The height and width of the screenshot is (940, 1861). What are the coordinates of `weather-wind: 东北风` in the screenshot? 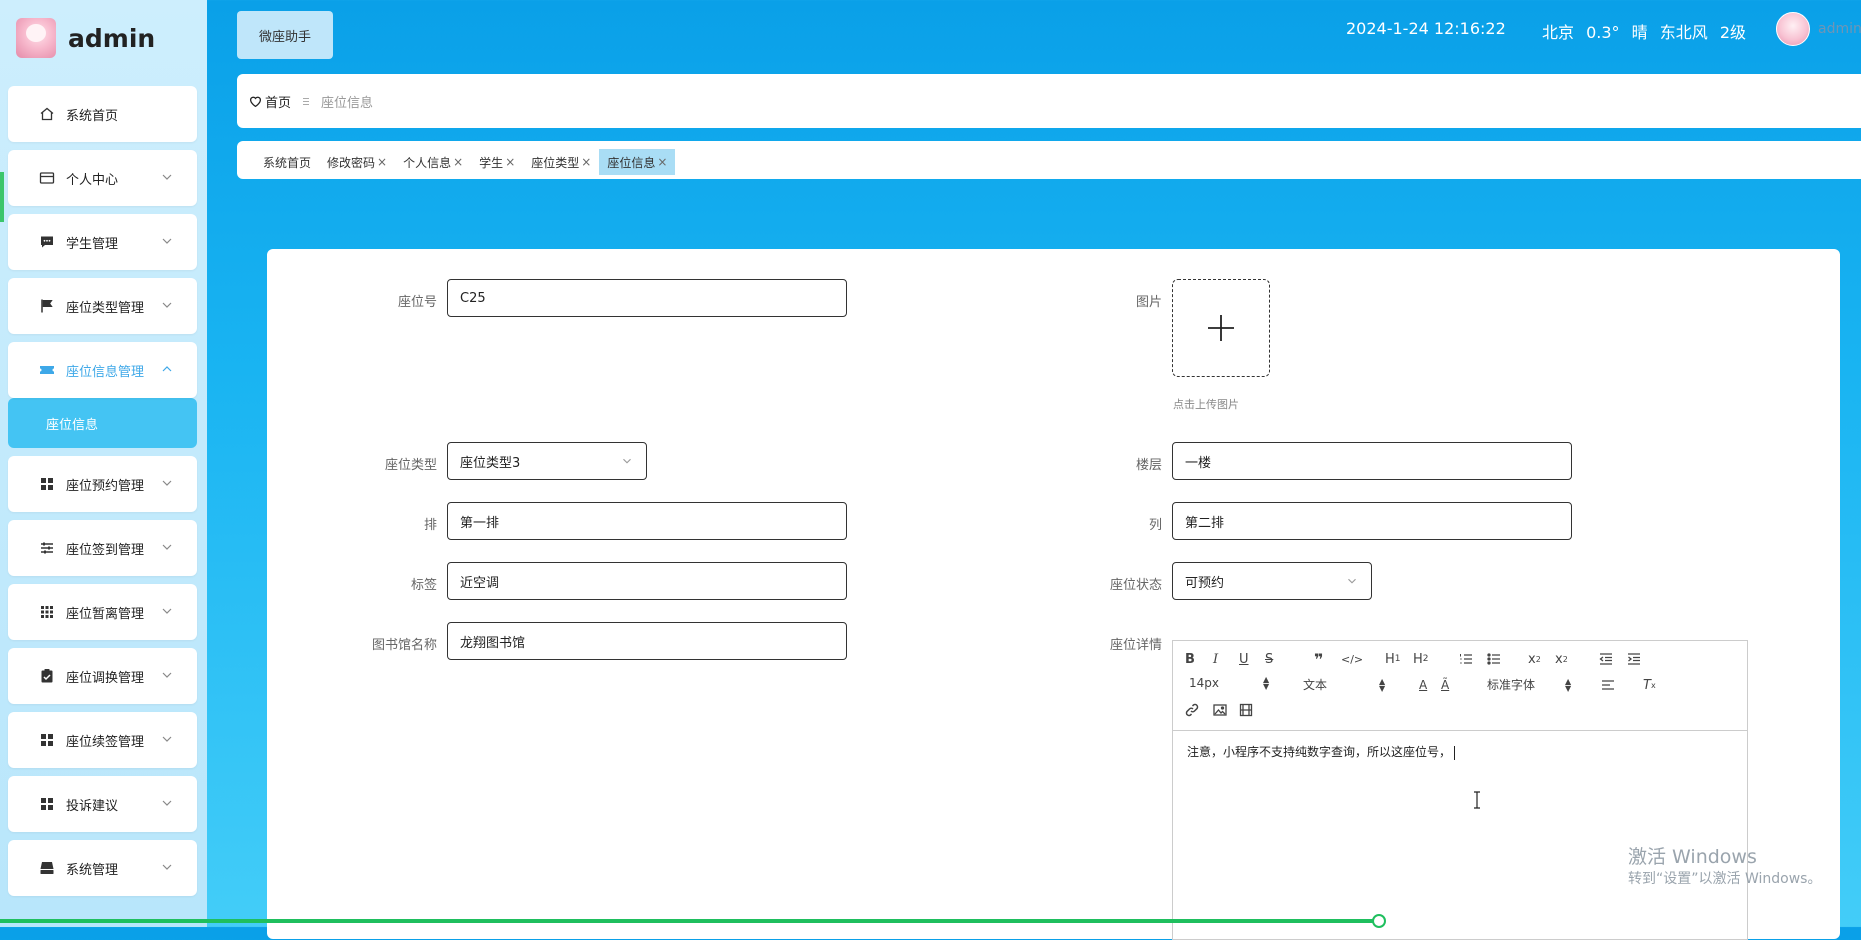 It's located at (1683, 32).